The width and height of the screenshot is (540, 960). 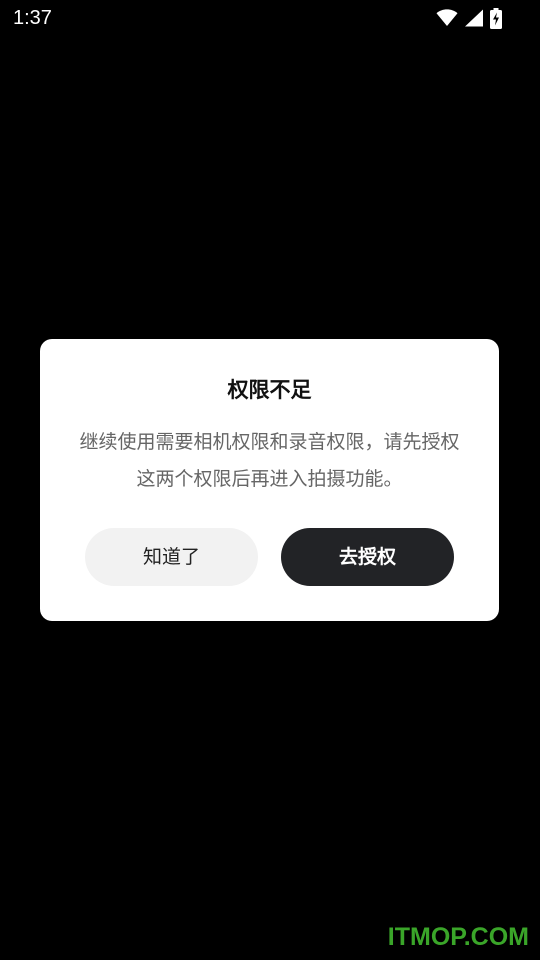 I want to click on cellular-signal-icon, so click(x=474, y=18).